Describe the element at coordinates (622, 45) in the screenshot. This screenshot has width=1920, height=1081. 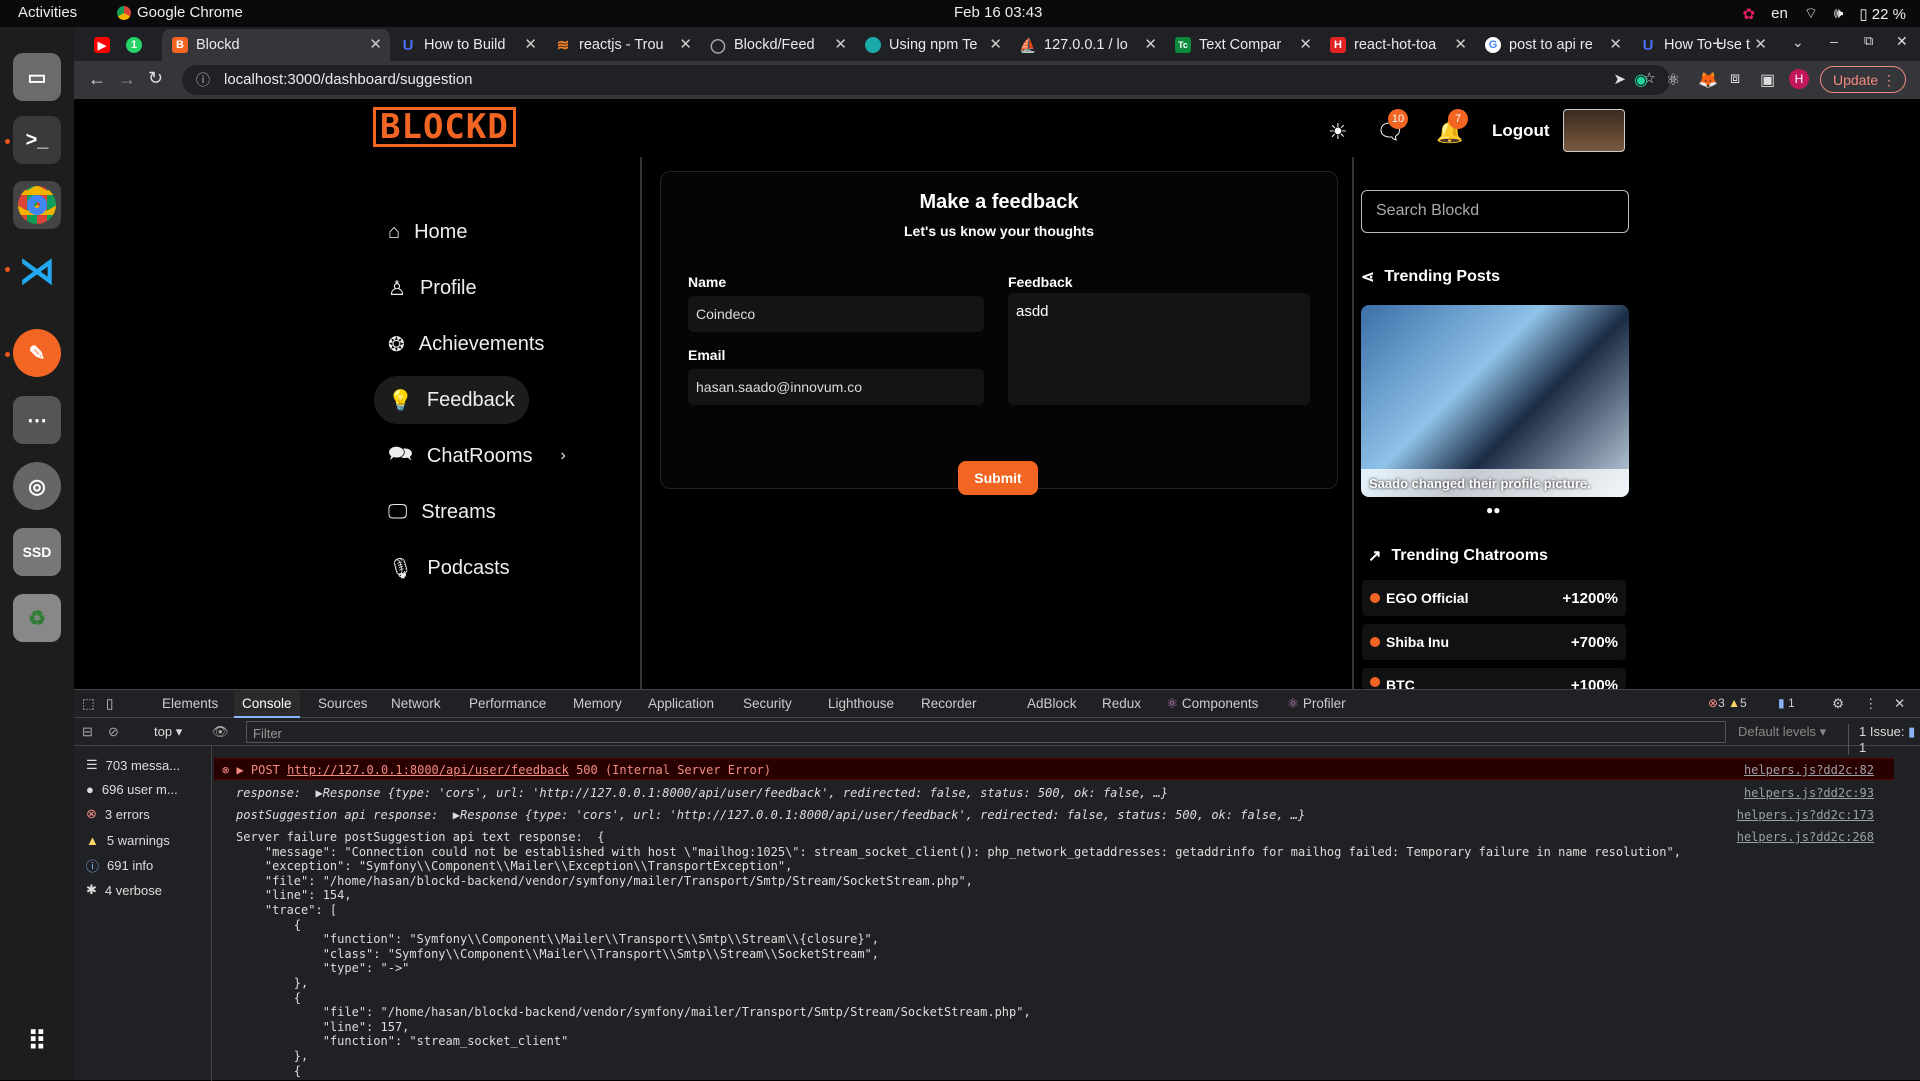
I see `tab-reactjs: ≋ reactjs - Trou ✕` at that location.